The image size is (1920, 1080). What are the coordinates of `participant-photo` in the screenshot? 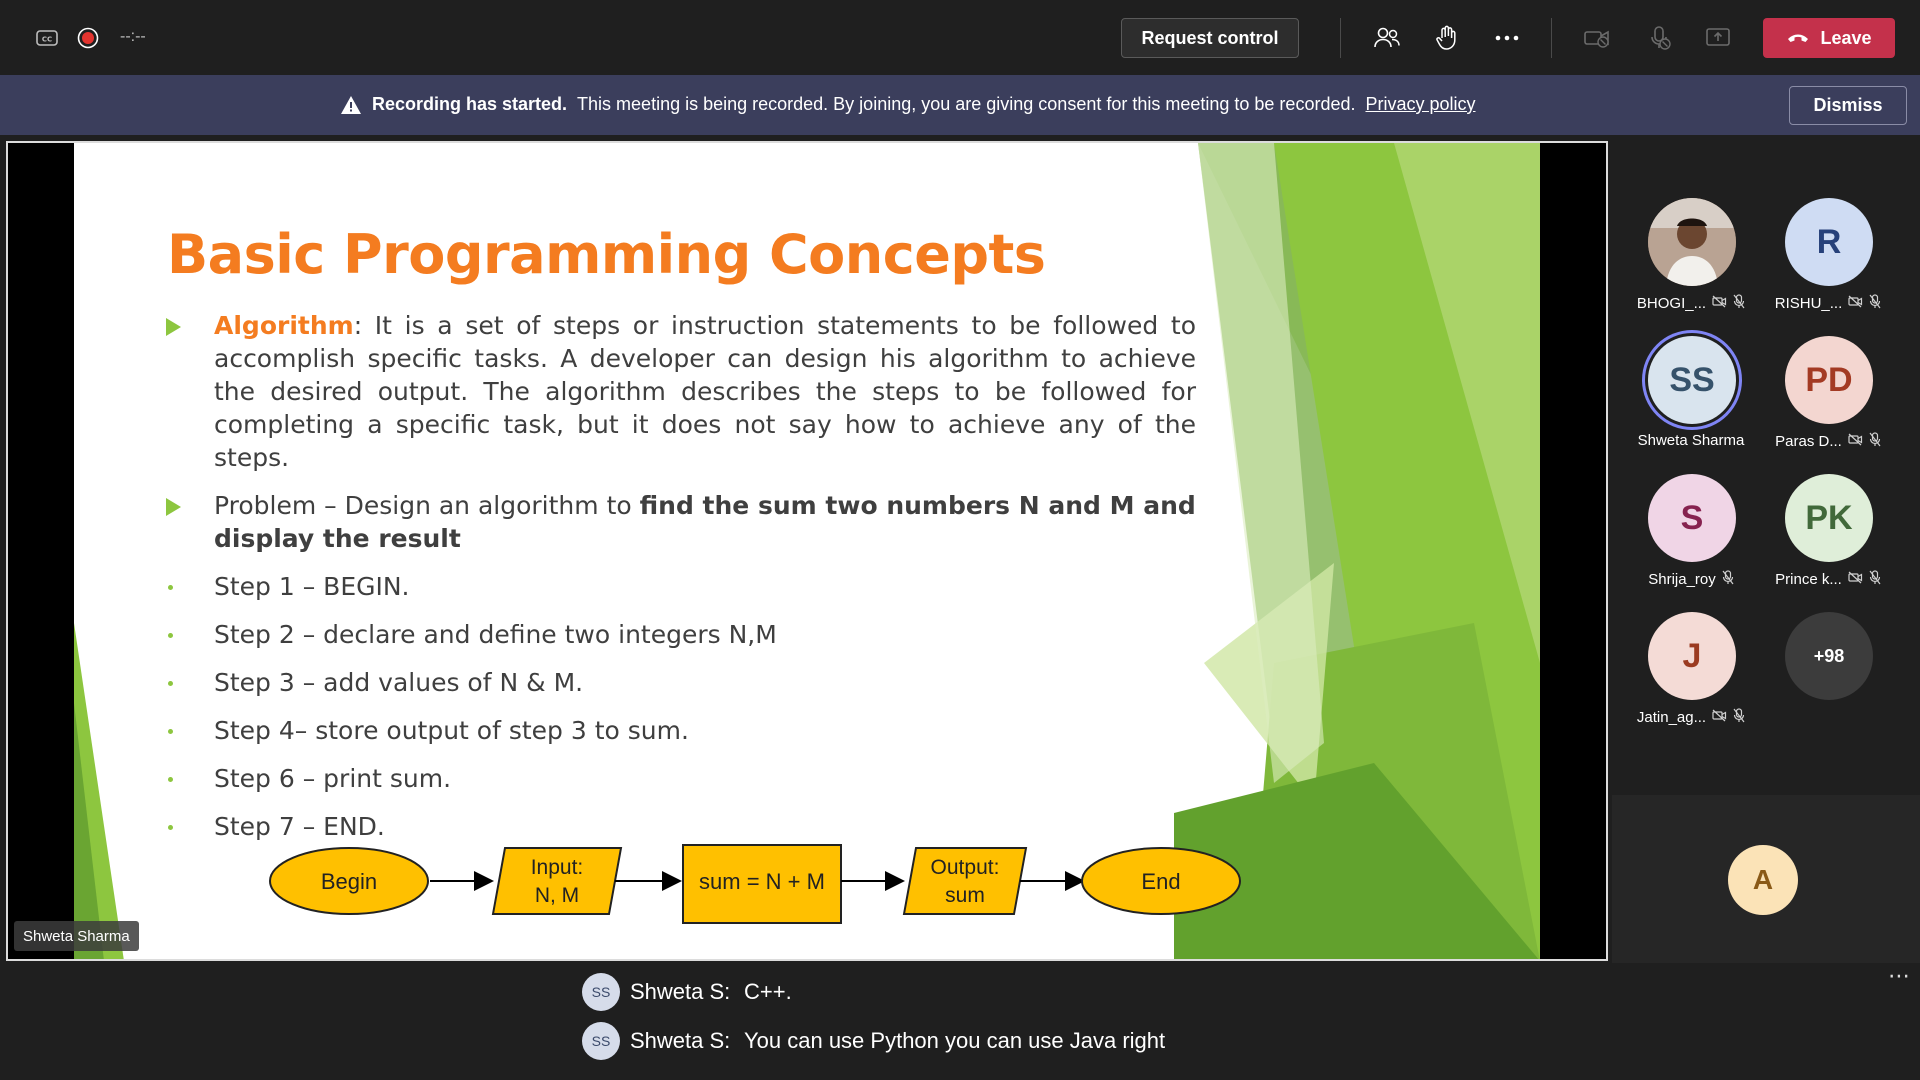 It's located at (1692, 242).